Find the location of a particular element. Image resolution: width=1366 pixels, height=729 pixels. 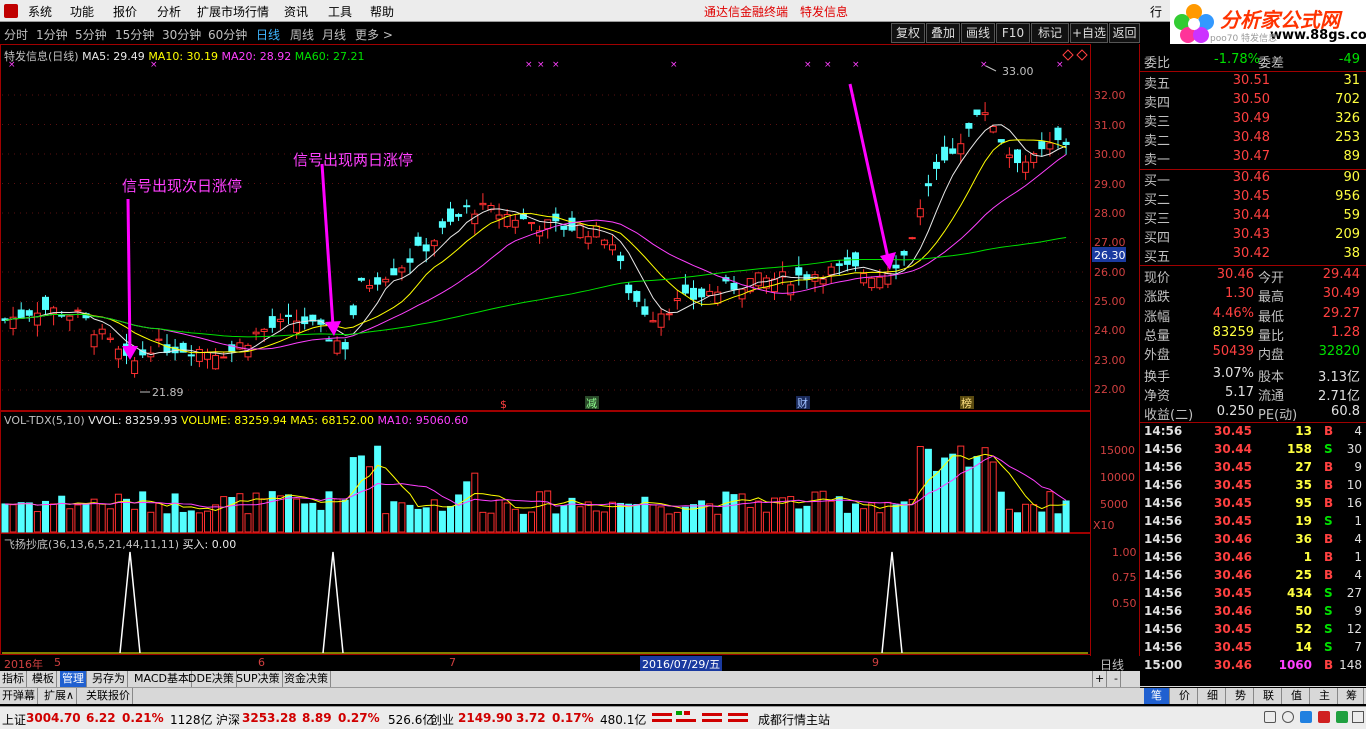

tab-15min: 15分钟 is located at coordinates (134, 34).